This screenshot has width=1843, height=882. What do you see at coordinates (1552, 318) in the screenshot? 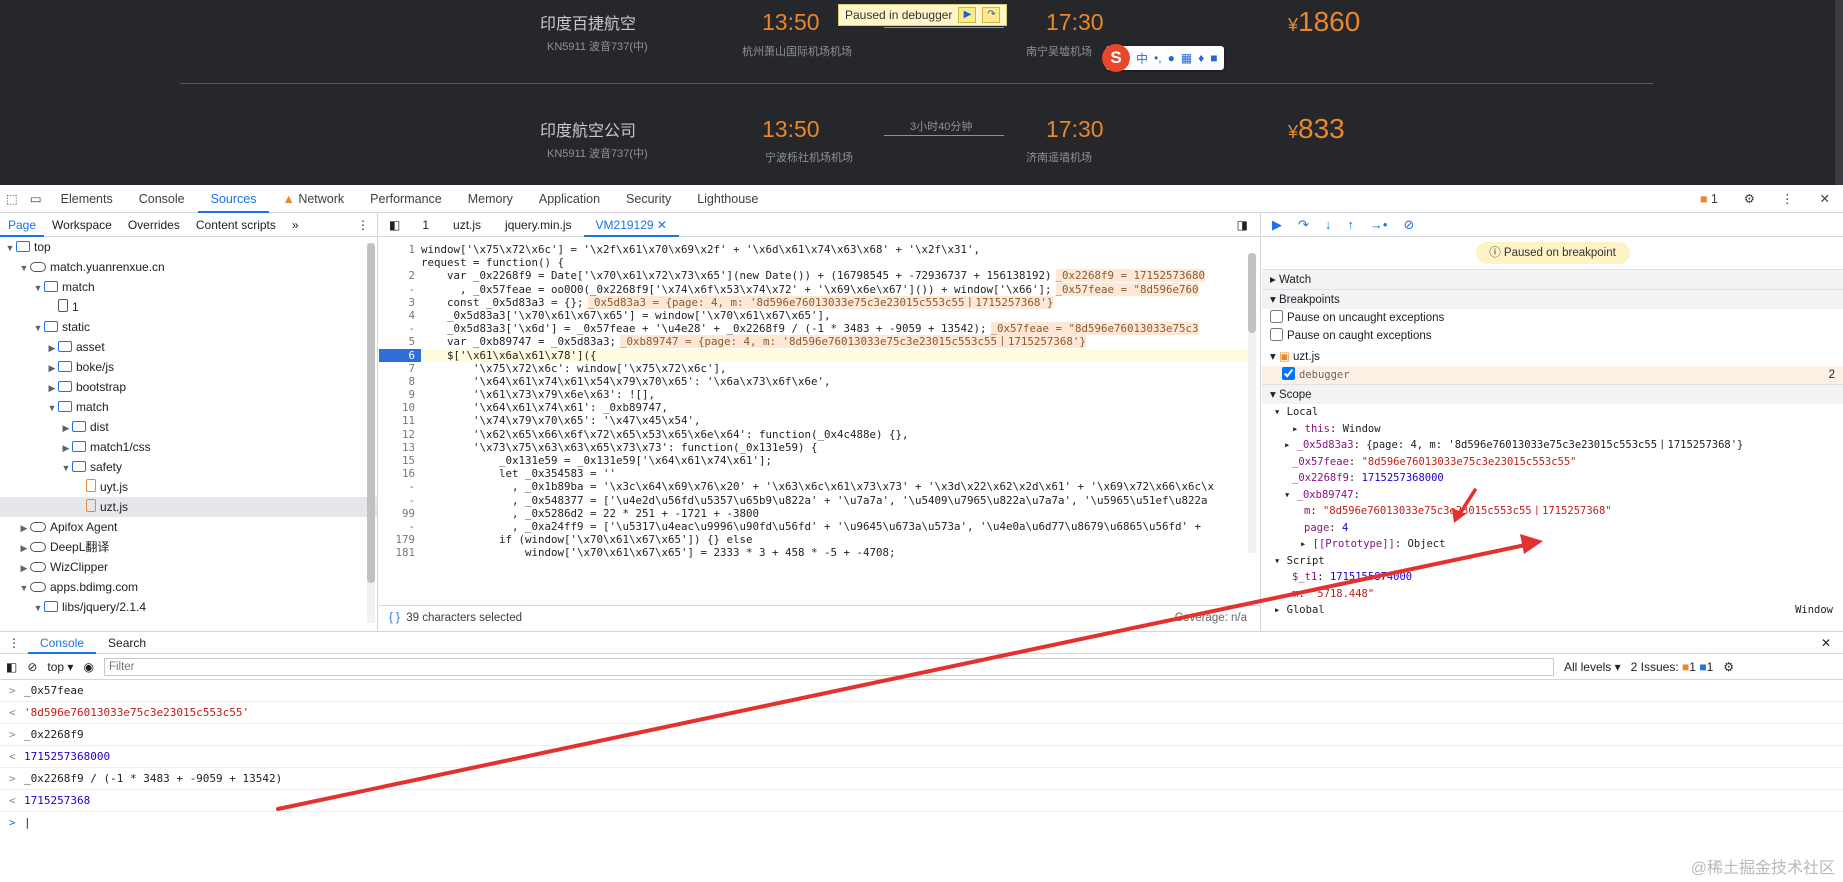
I see `pause-uncaught-row: Pause on uncaught exceptions` at bounding box center [1552, 318].